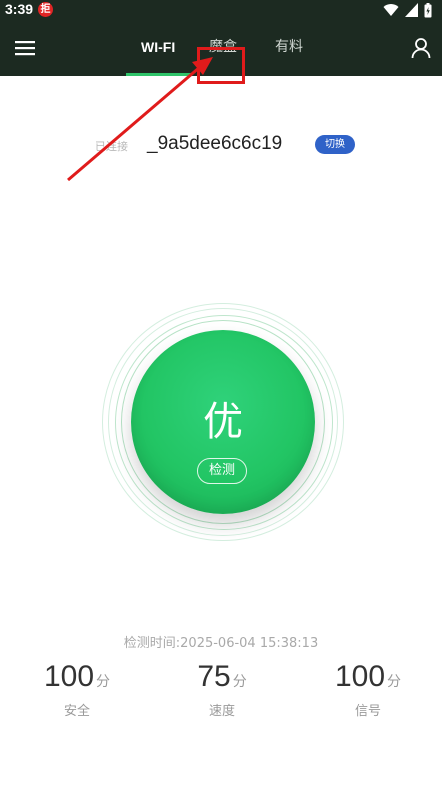  I want to click on signal-icon, so click(411, 10).